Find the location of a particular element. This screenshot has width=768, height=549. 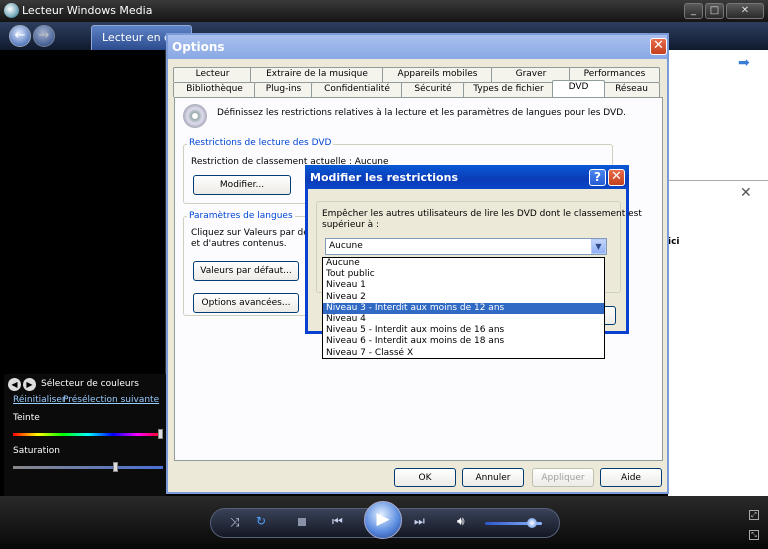

tab-appareils-mobiles: Appareils mobiles is located at coordinates (437, 74).